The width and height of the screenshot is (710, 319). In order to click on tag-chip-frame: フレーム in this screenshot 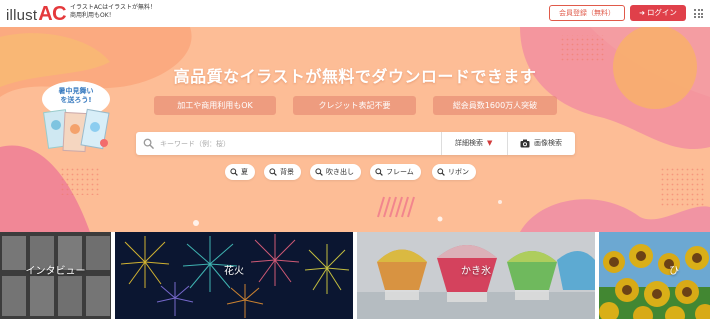, I will do `click(395, 172)`.